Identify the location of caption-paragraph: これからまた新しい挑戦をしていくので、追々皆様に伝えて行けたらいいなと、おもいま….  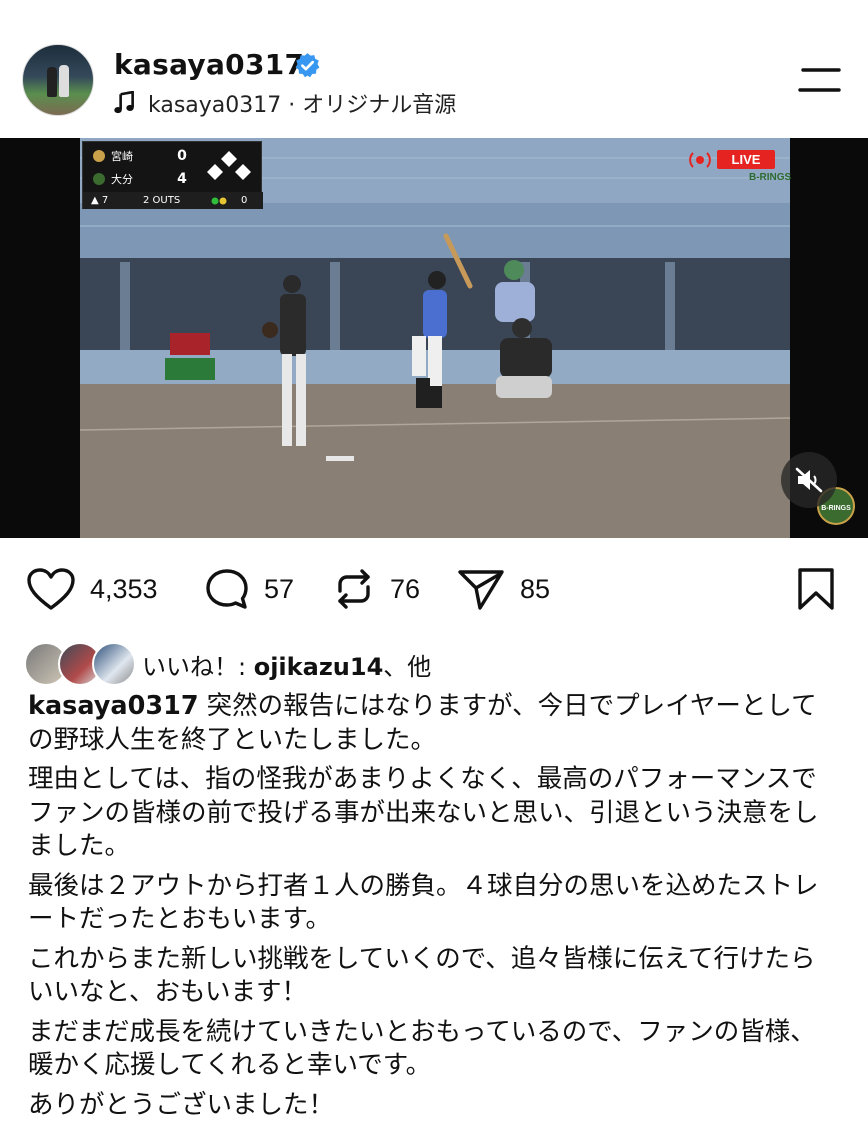
(422, 975).